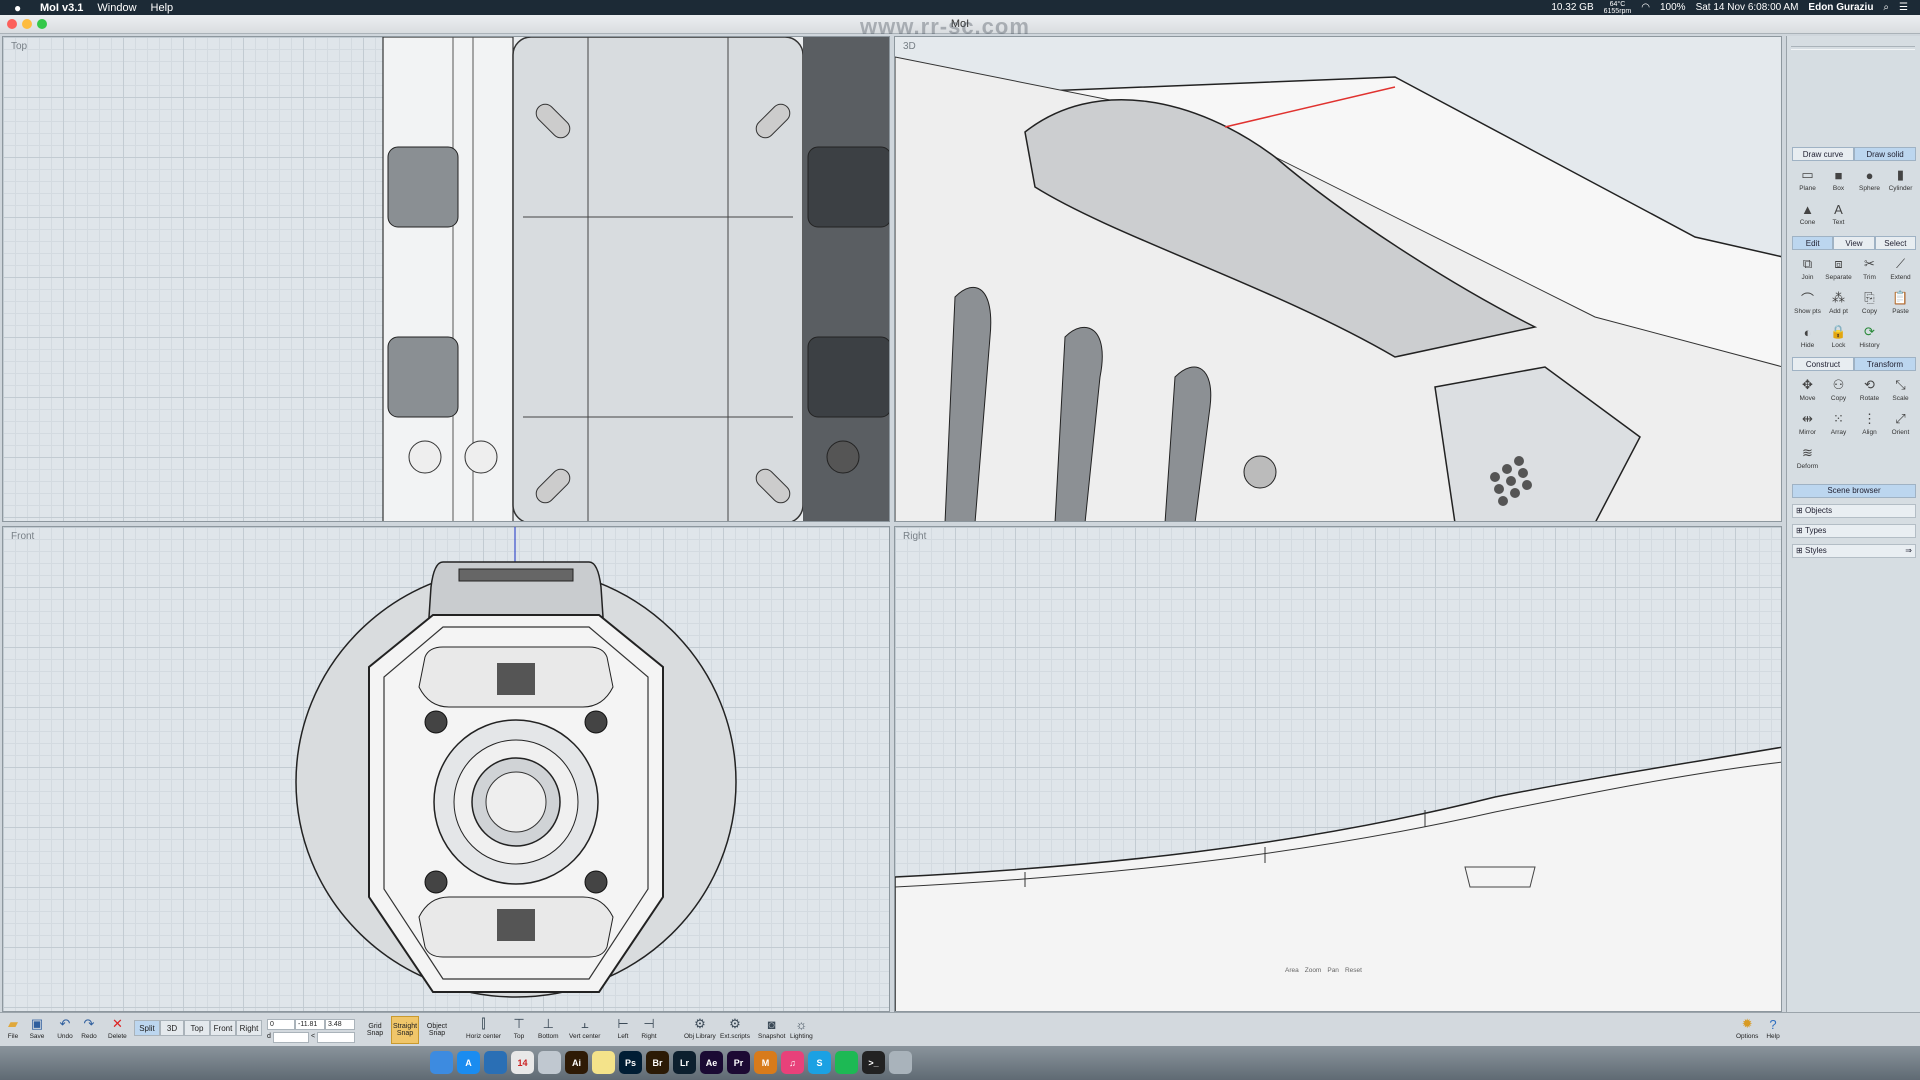 The image size is (1920, 1080). I want to click on tab-view: View, so click(1854, 243).